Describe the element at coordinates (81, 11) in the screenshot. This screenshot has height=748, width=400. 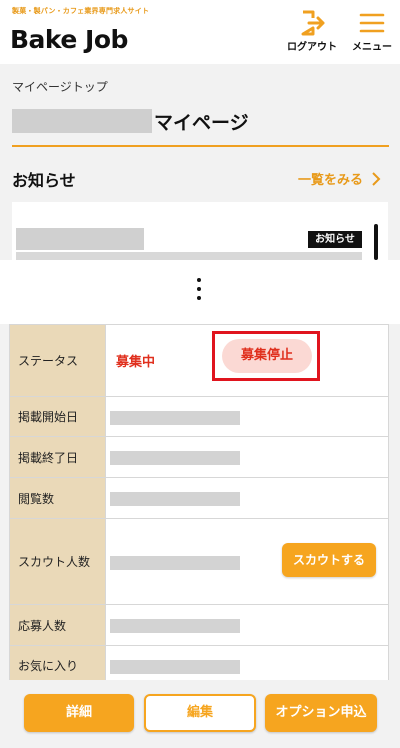
I see `site-tagline: 製菓・製パン・カフェ業界専門求人サイト` at that location.